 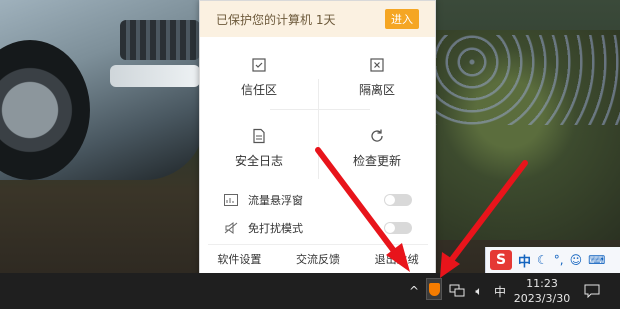 What do you see at coordinates (592, 291) in the screenshot?
I see `notification-icon` at bounding box center [592, 291].